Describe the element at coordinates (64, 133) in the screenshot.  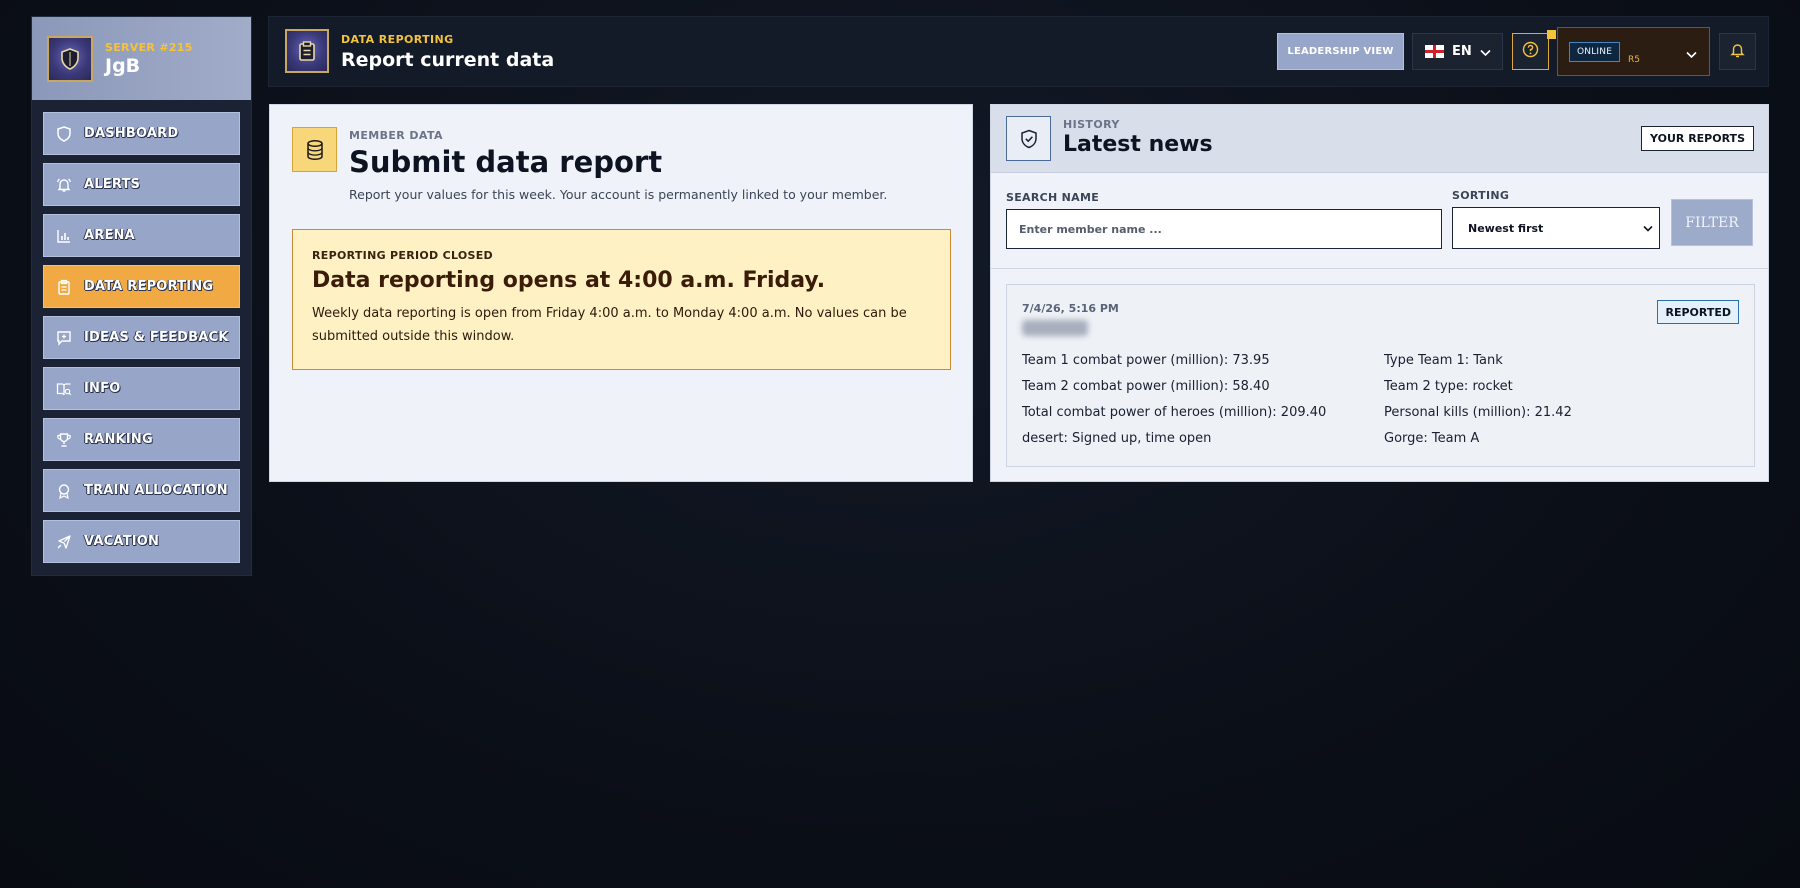
I see `shield-icon` at that location.